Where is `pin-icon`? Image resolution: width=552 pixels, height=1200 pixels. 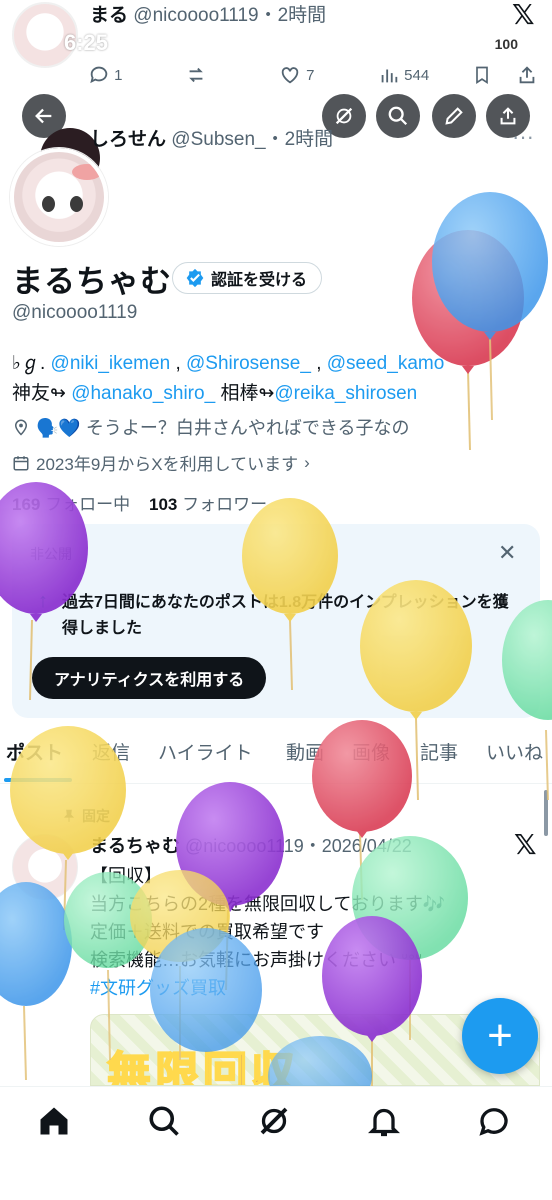
pin-icon is located at coordinates (69, 815).